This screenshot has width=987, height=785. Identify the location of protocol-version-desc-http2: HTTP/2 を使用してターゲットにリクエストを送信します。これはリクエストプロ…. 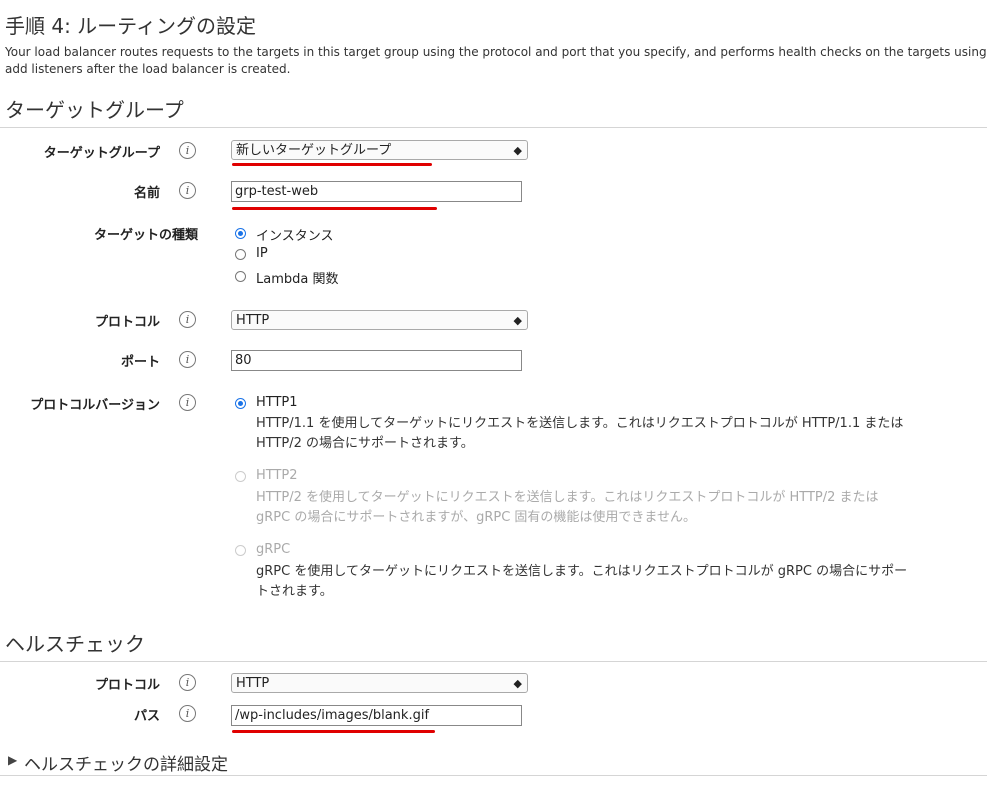
(567, 507).